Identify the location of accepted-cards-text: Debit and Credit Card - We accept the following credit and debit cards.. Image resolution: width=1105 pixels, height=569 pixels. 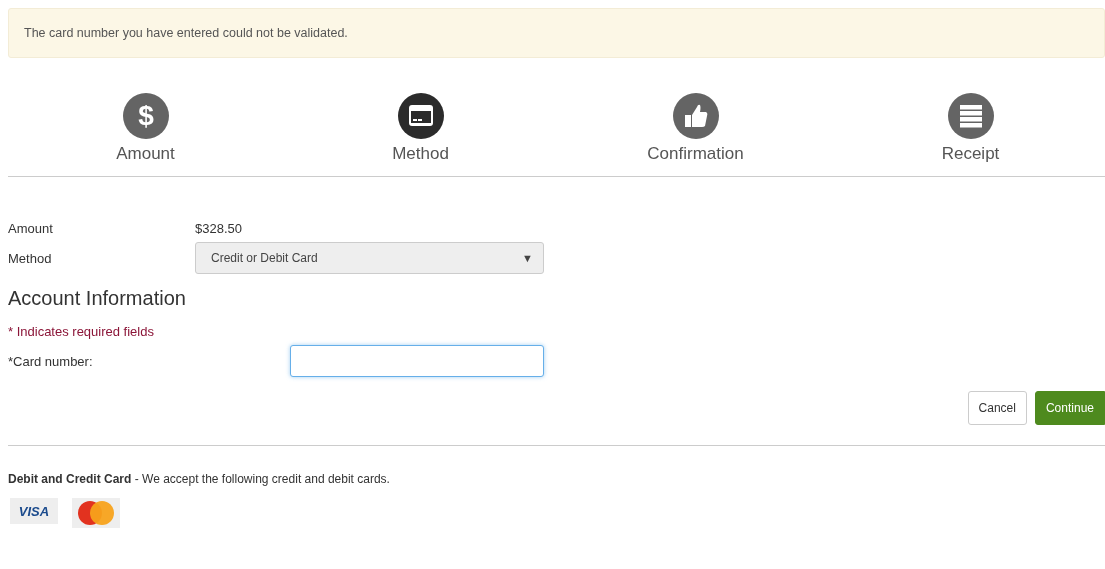
(199, 479).